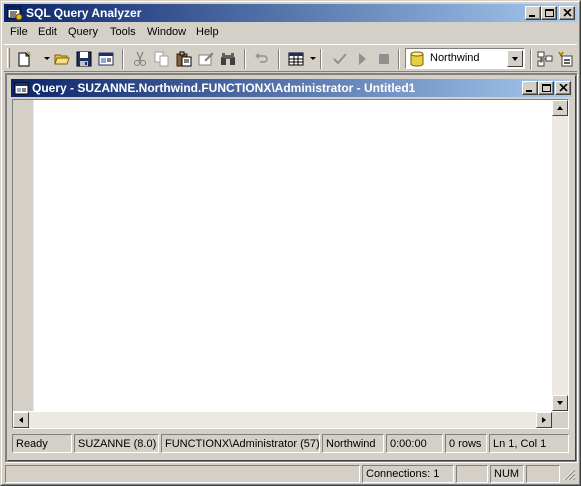 The width and height of the screenshot is (581, 486). I want to click on cancel-query-button, so click(384, 59).